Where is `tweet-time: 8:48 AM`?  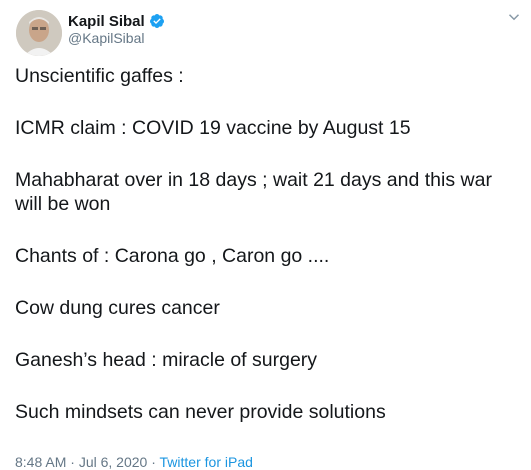
tweet-time: 8:48 AM is located at coordinates (40, 462).